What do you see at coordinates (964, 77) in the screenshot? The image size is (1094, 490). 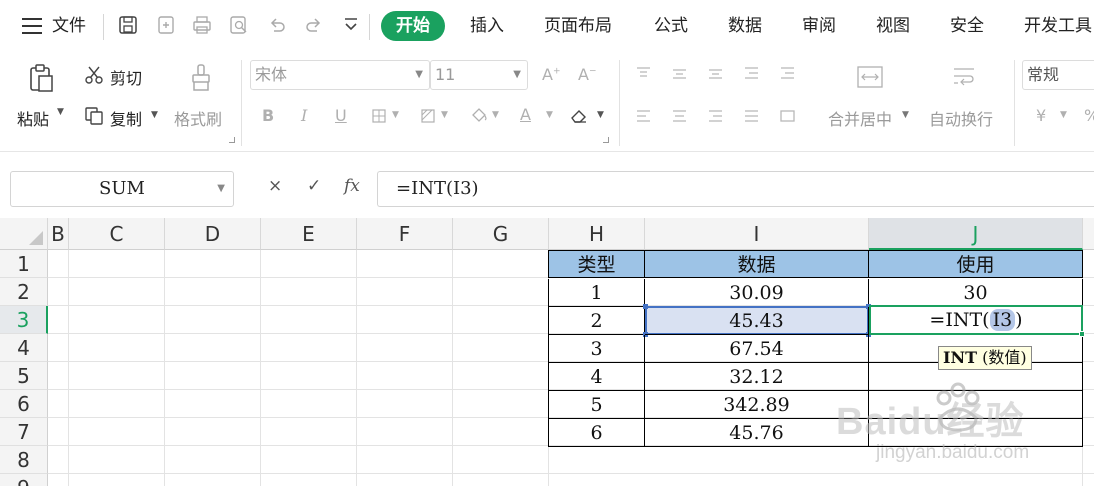 I see `wrap-text-icon` at bounding box center [964, 77].